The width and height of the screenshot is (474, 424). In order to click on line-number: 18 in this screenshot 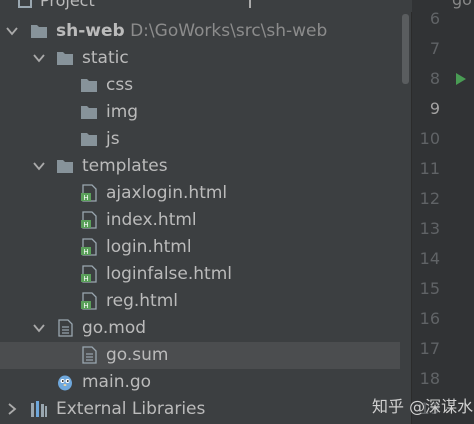, I will do `click(429, 378)`.